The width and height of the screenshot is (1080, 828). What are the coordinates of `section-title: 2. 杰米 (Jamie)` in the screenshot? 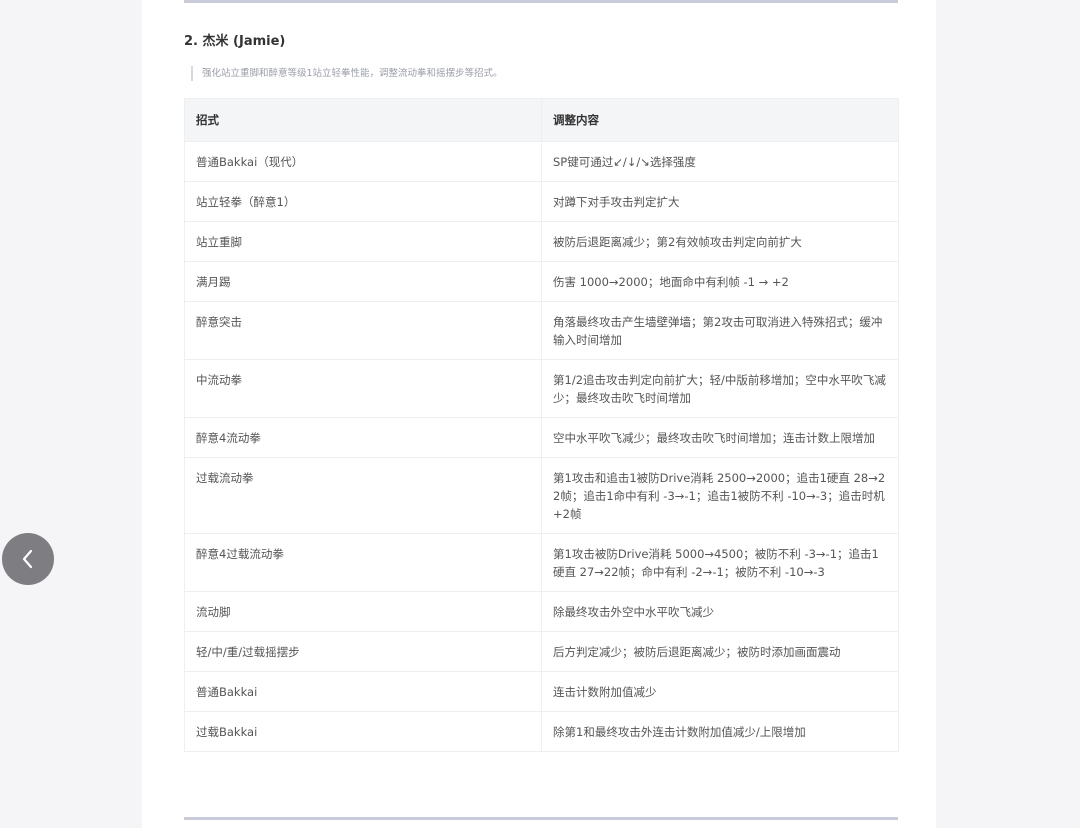 It's located at (235, 41).